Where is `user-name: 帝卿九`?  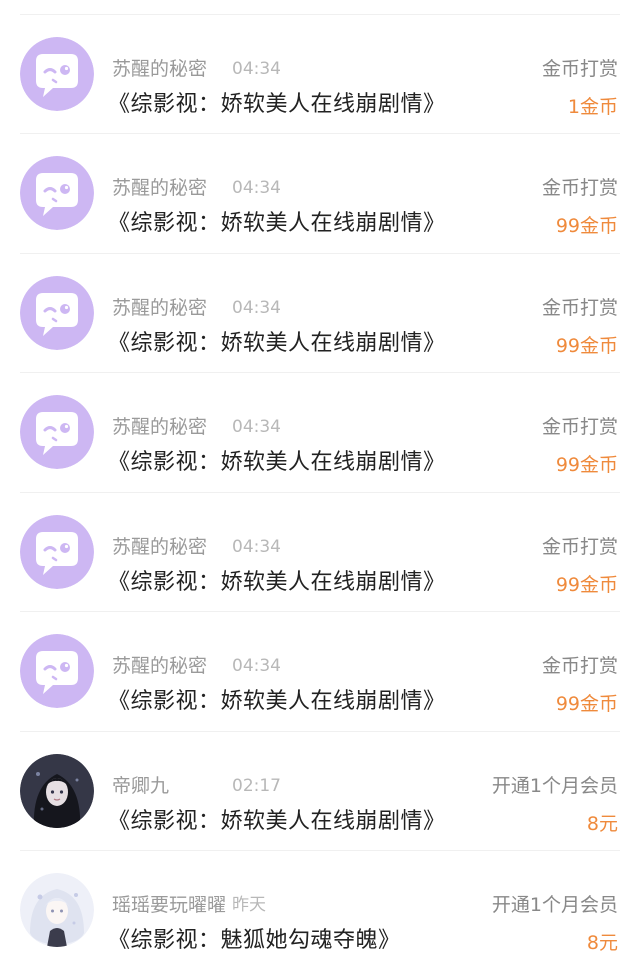 user-name: 帝卿九 is located at coordinates (141, 785).